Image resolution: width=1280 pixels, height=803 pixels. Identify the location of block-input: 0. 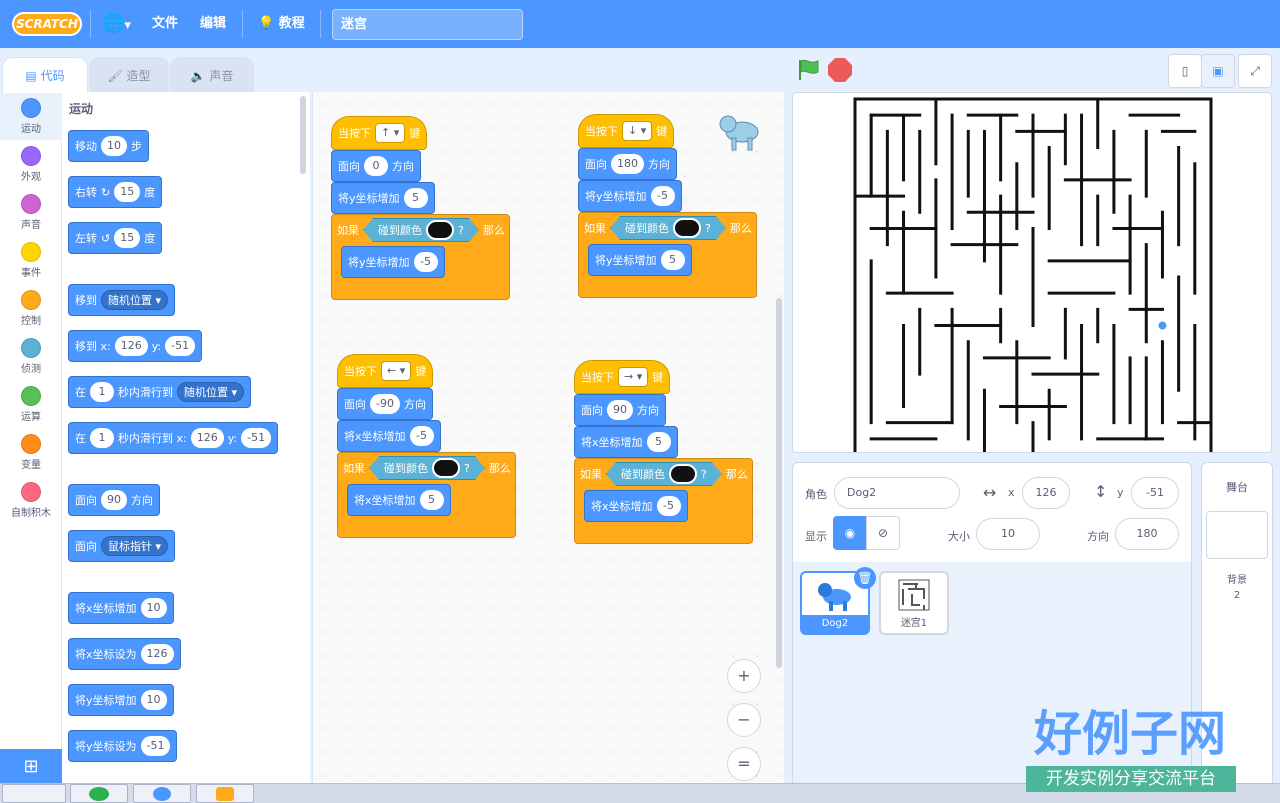
(376, 166).